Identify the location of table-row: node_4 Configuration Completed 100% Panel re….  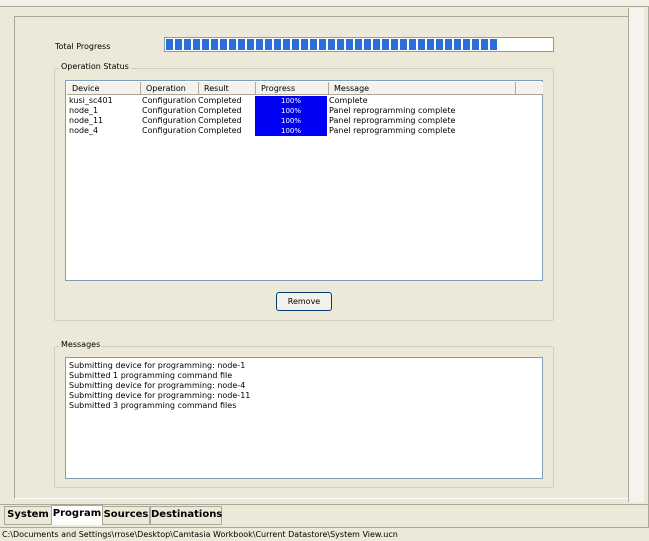
(301, 131).